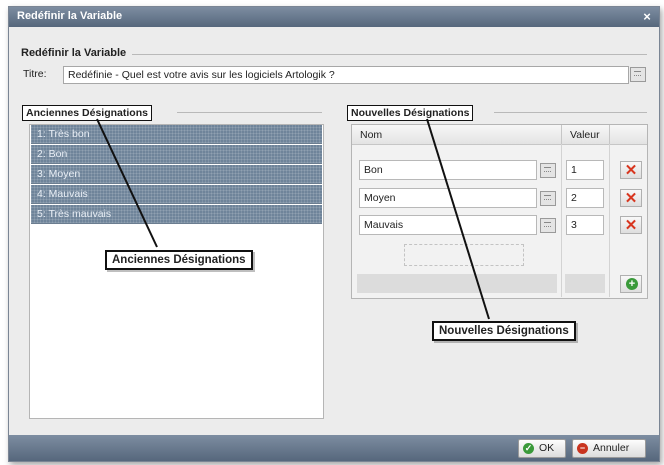 The height and width of the screenshot is (465, 664). Describe the element at coordinates (547, 448) in the screenshot. I see `ok-label: OK` at that location.